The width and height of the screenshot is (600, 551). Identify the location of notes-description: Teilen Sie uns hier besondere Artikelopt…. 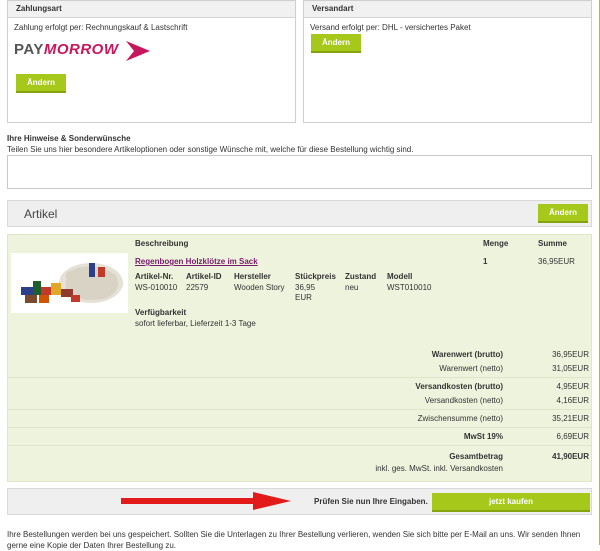
(210, 149).